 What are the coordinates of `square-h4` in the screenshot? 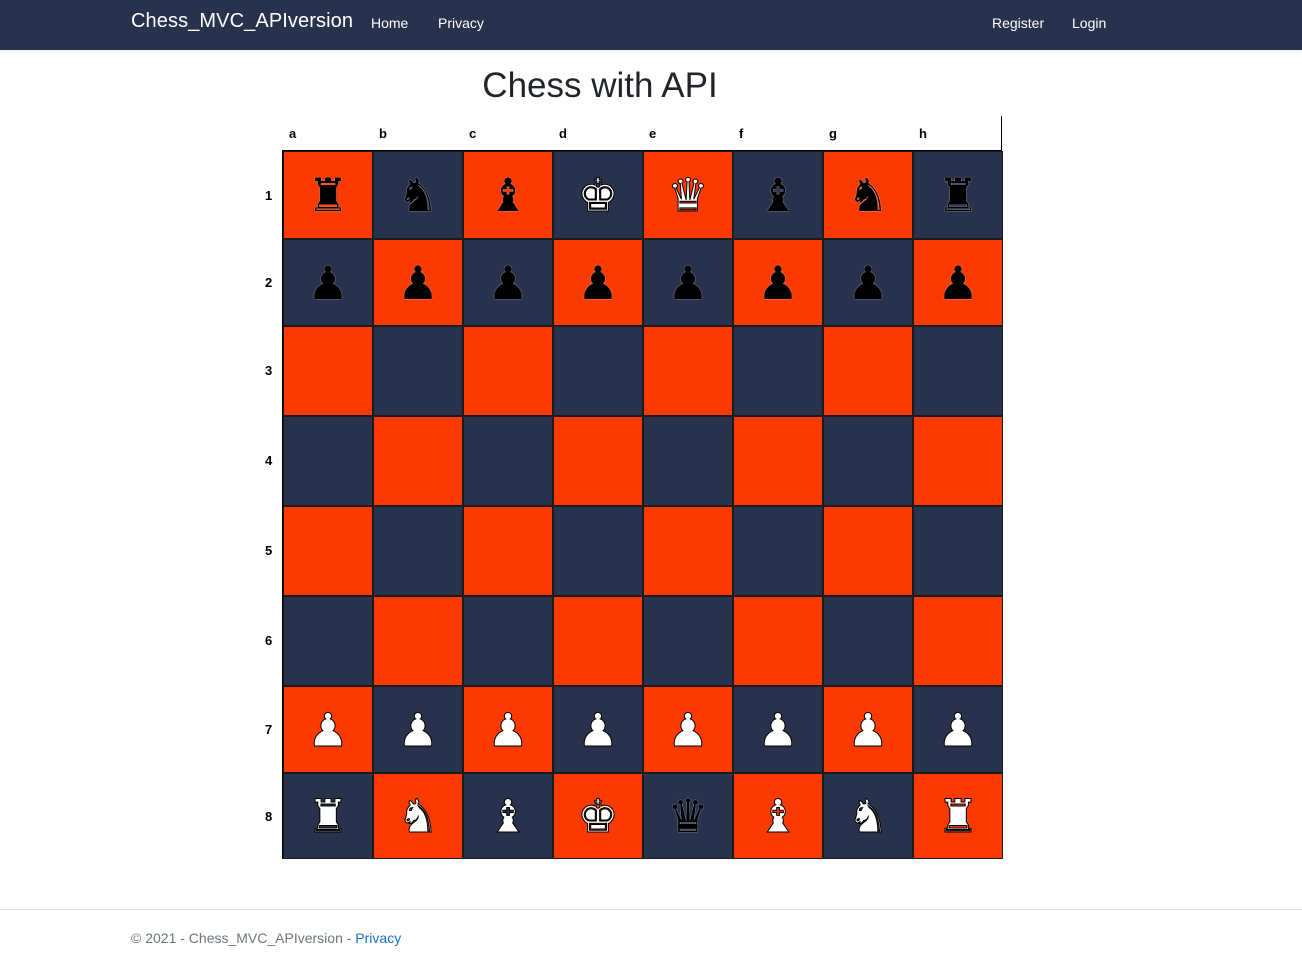 It's located at (958, 461).